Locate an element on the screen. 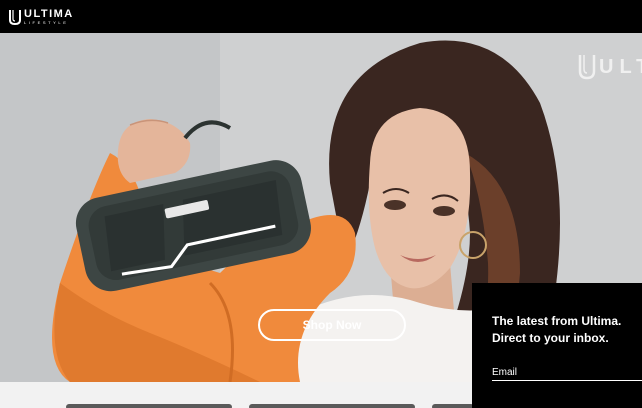 Image resolution: width=642 pixels, height=408 pixels. logo-subtitle: LIFESTYLE is located at coordinates (46, 22).